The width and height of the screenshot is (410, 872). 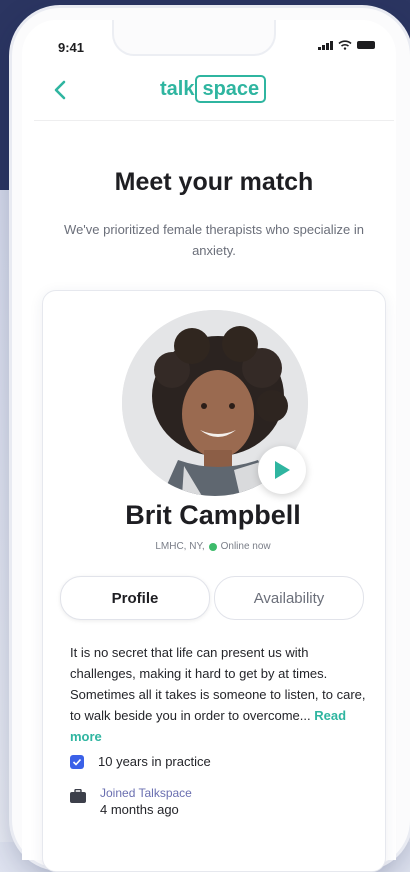 I want to click on back-chevron-icon, so click(x=60, y=90).